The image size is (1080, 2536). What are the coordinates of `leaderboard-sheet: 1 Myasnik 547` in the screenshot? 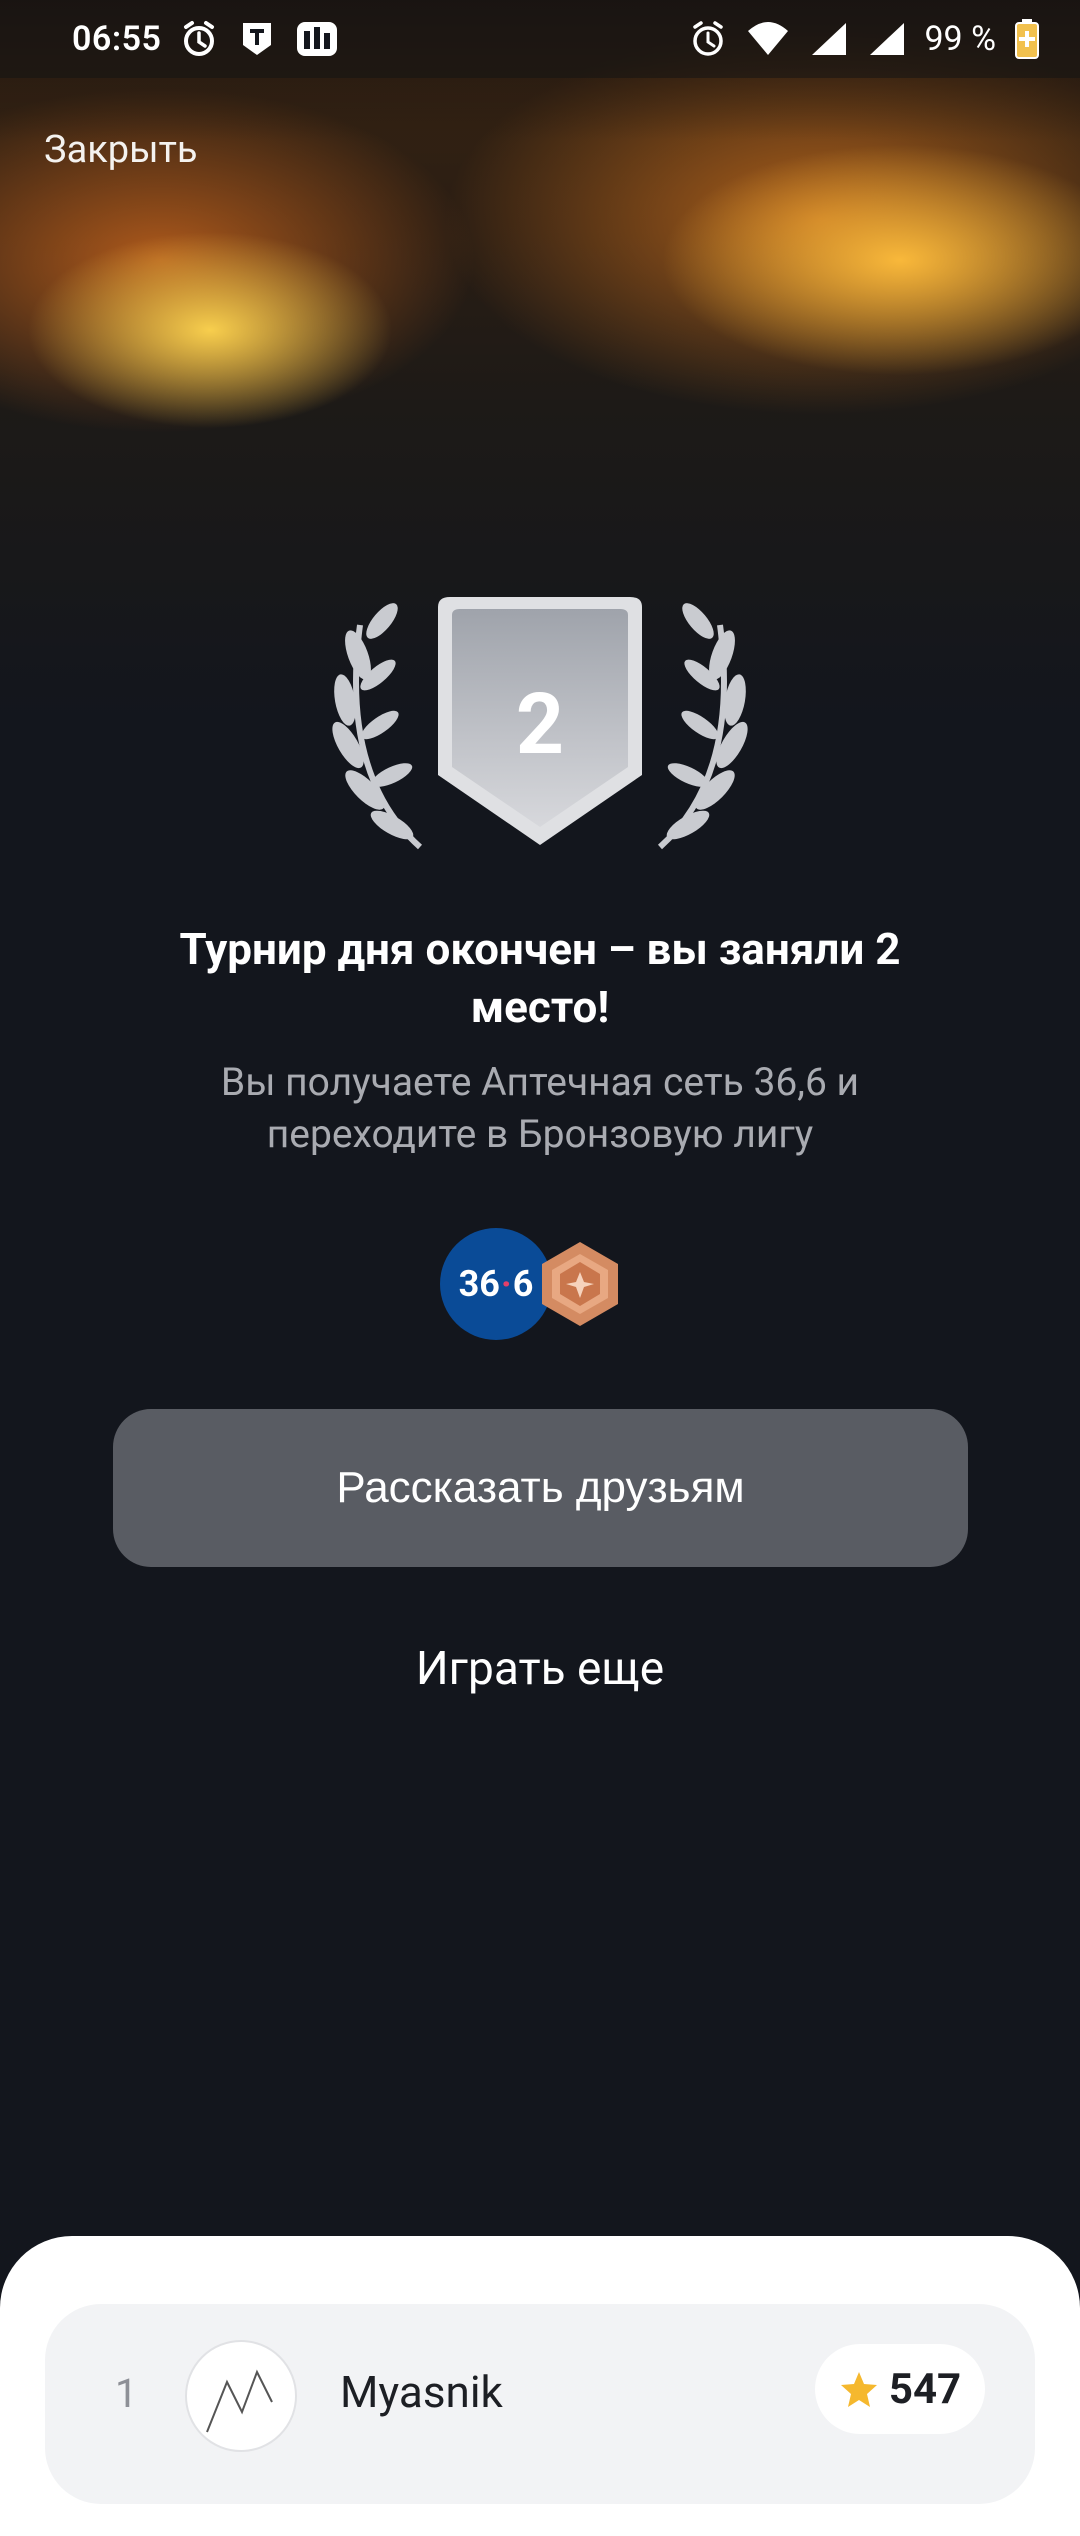 It's located at (540, 2386).